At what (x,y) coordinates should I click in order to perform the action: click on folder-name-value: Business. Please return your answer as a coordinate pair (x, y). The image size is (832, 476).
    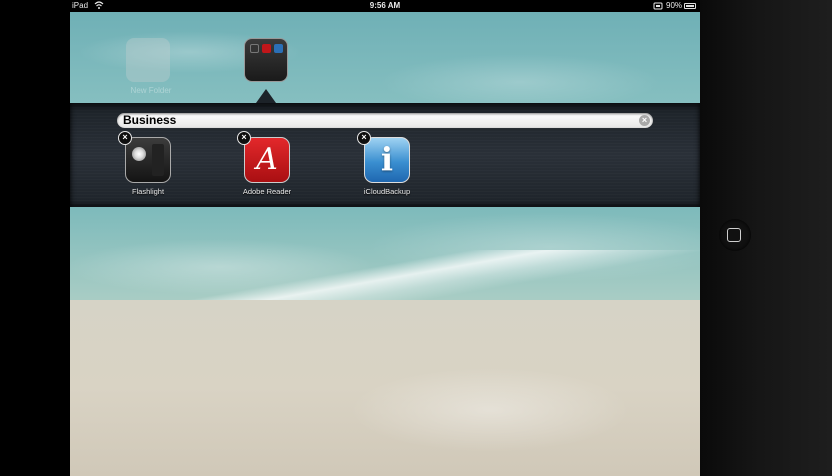
    Looking at the image, I should click on (150, 120).